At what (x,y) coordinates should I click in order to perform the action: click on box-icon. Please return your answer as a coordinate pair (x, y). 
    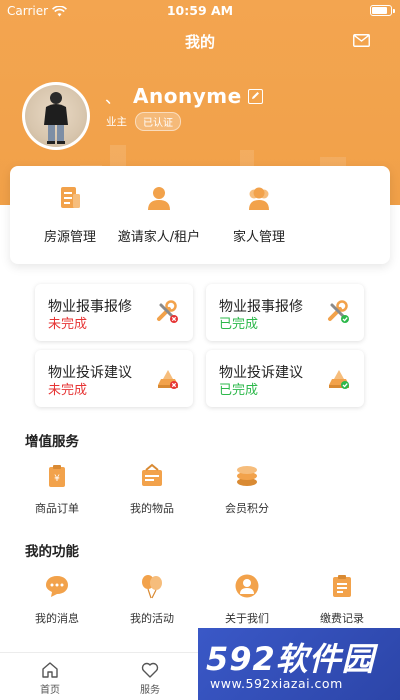
    Looking at the image, I should click on (152, 474).